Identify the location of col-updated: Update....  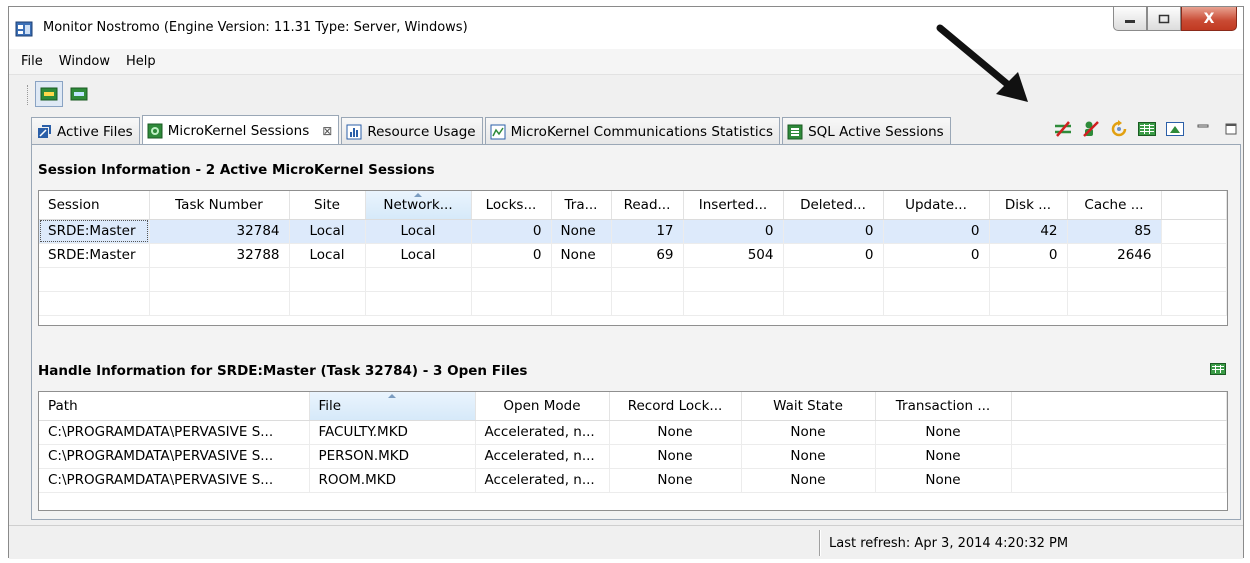
(936, 205).